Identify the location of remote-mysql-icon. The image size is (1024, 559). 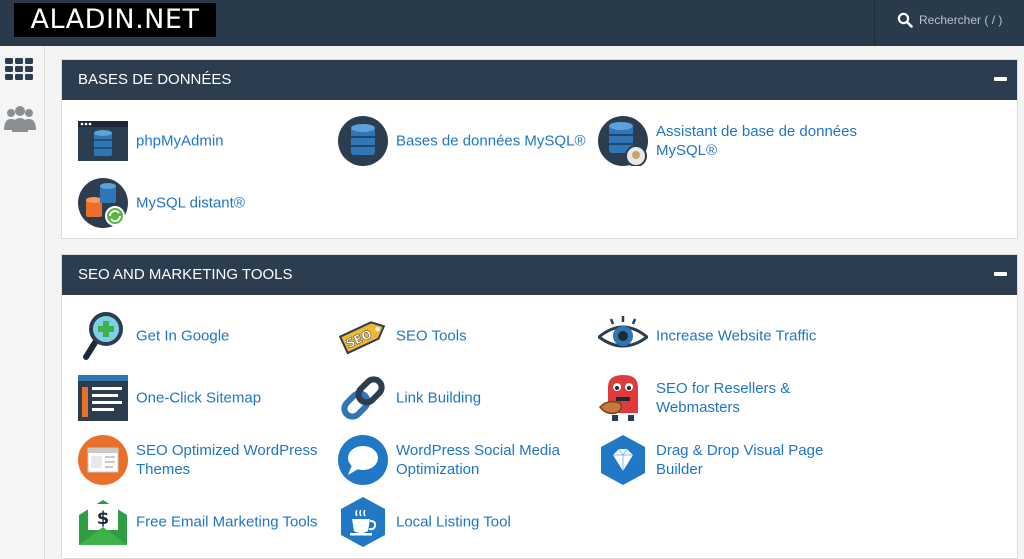
(103, 203).